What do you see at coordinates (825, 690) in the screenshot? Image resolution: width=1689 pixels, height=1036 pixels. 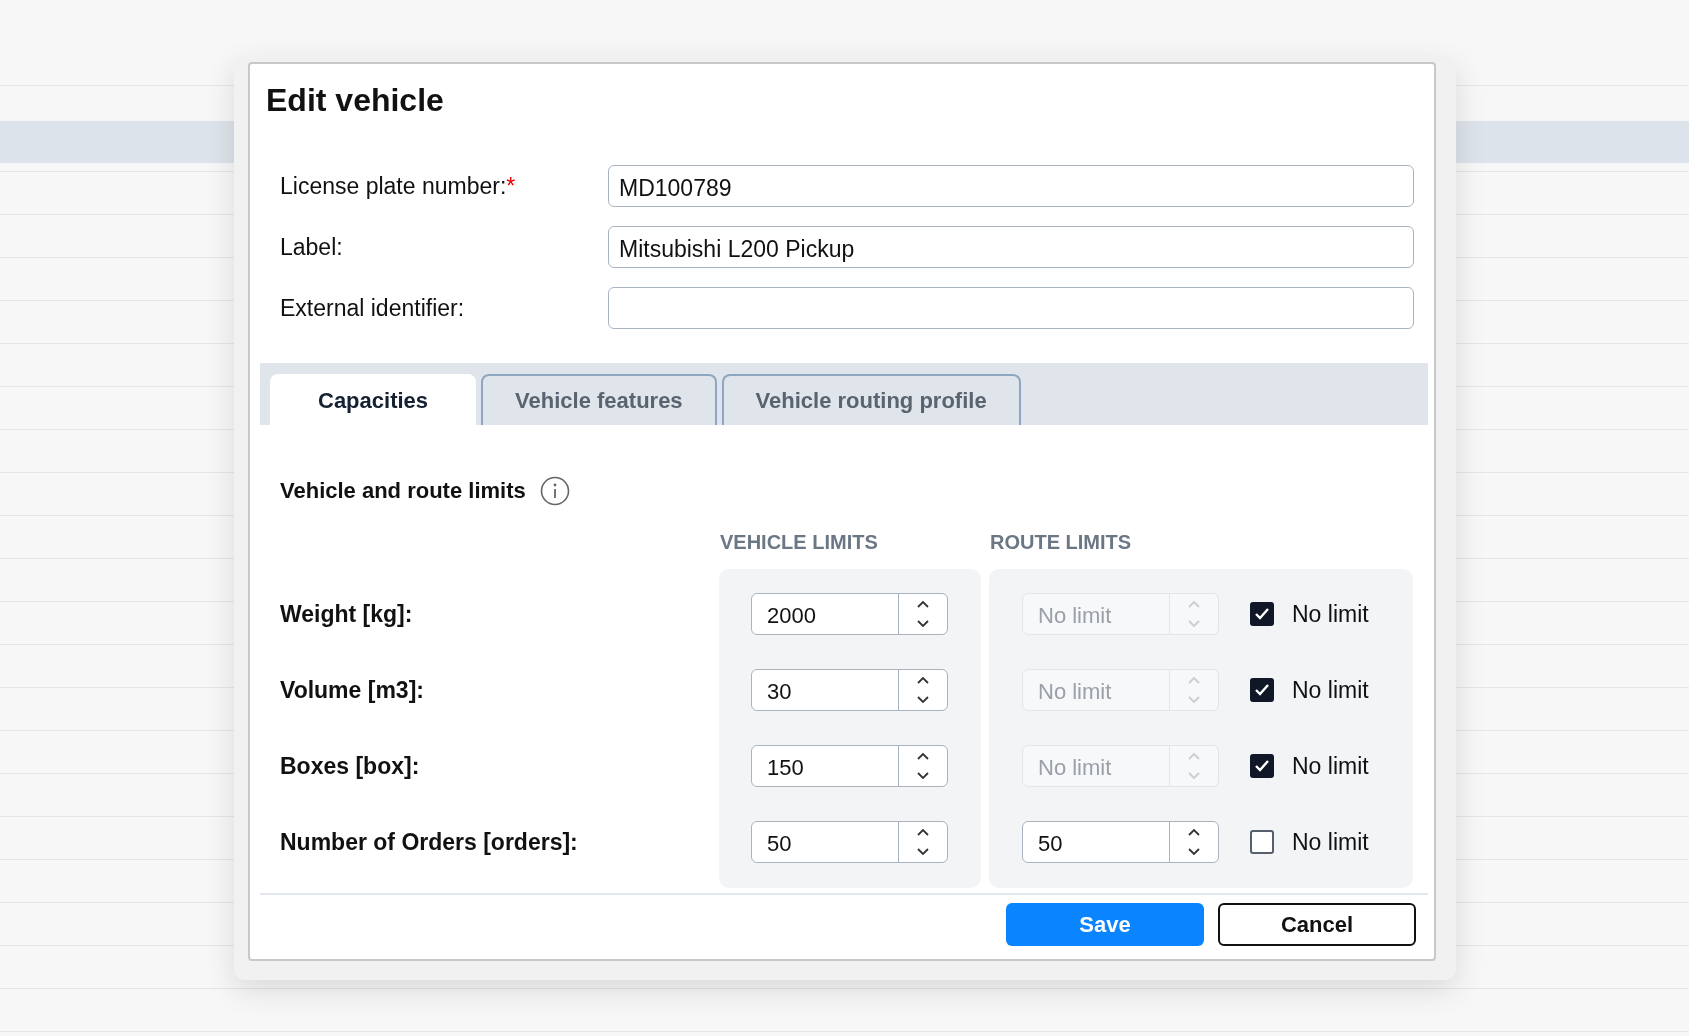 I see `number-input: 30` at bounding box center [825, 690].